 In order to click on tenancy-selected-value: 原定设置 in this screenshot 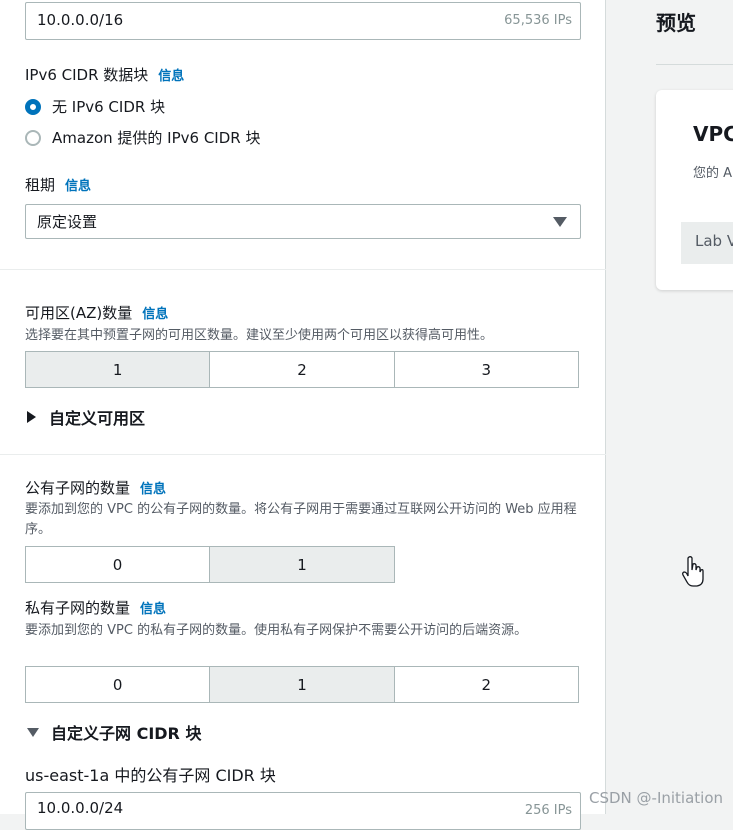, I will do `click(67, 222)`.